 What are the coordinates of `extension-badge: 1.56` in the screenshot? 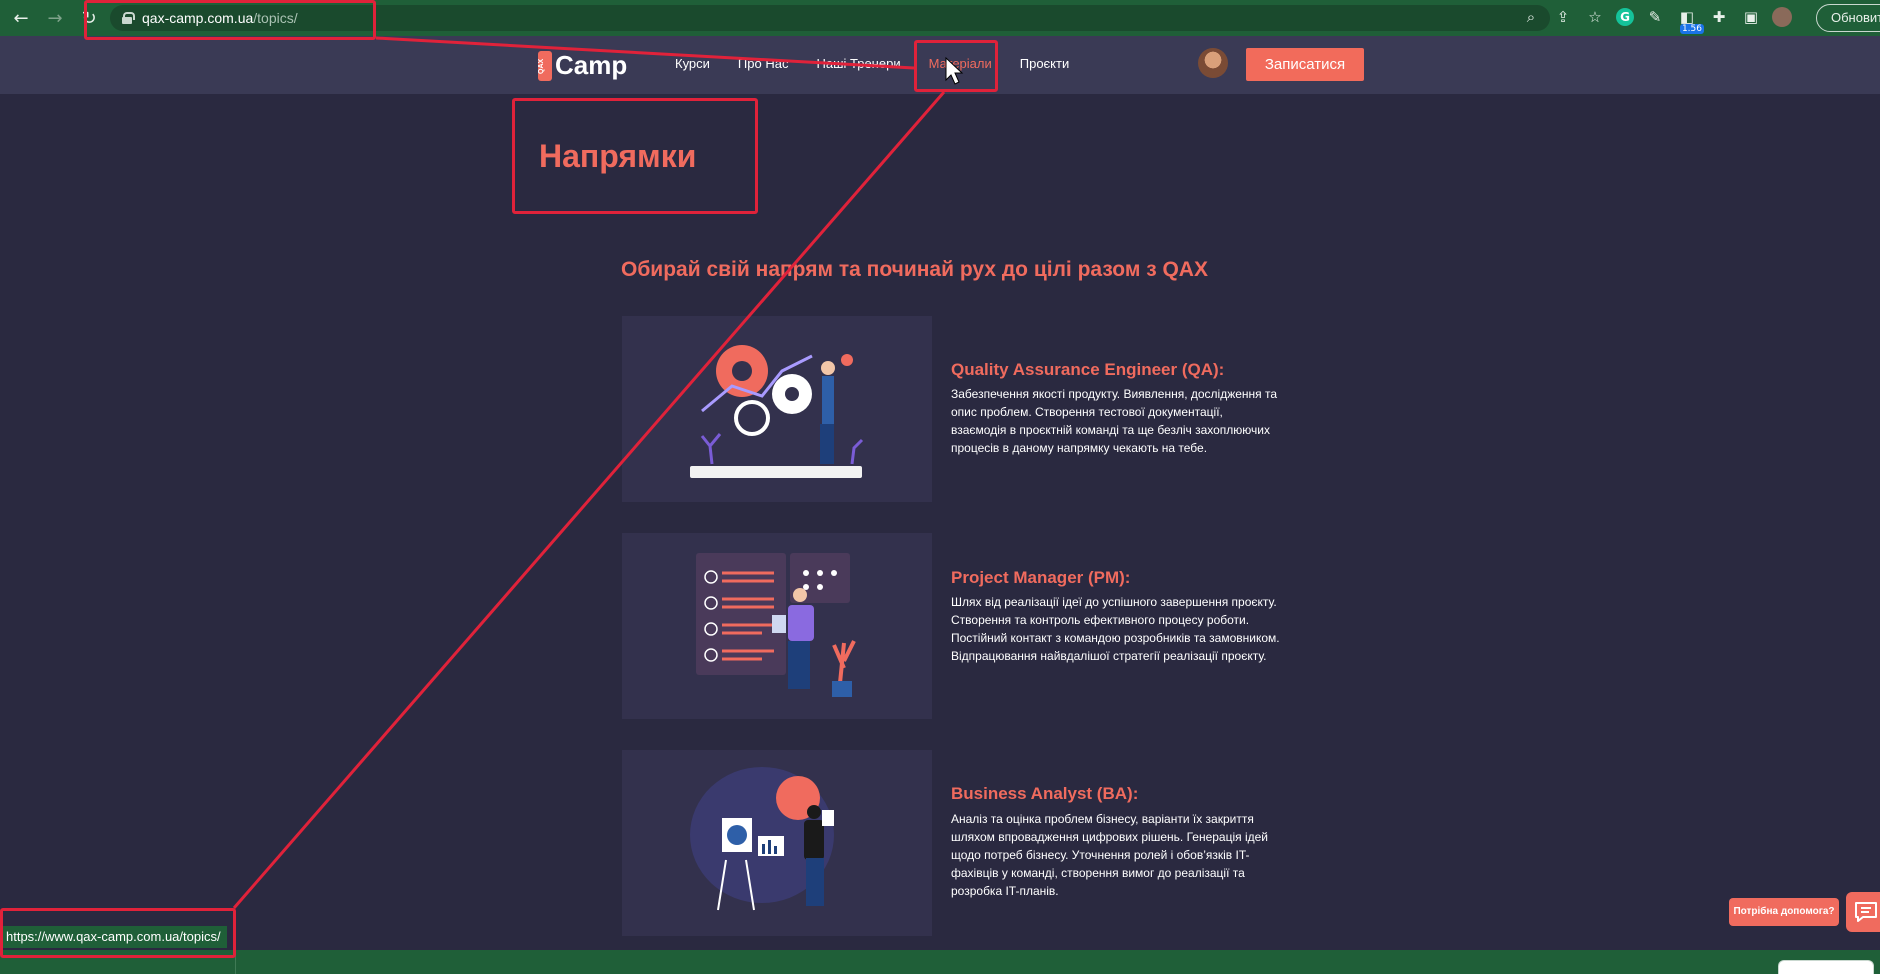 It's located at (1691, 29).